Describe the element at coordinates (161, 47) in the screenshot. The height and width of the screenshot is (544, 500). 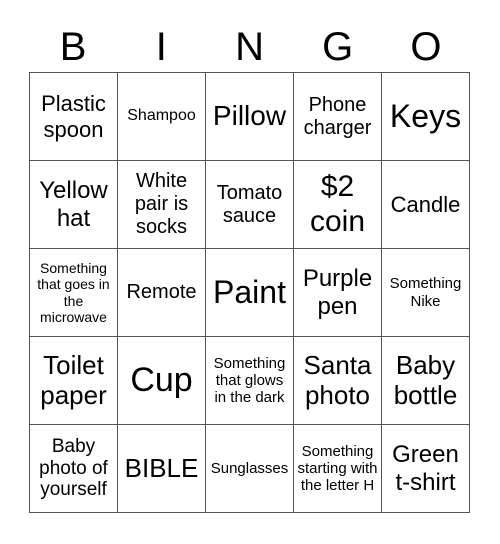
I see `header-letter-i: I` at that location.